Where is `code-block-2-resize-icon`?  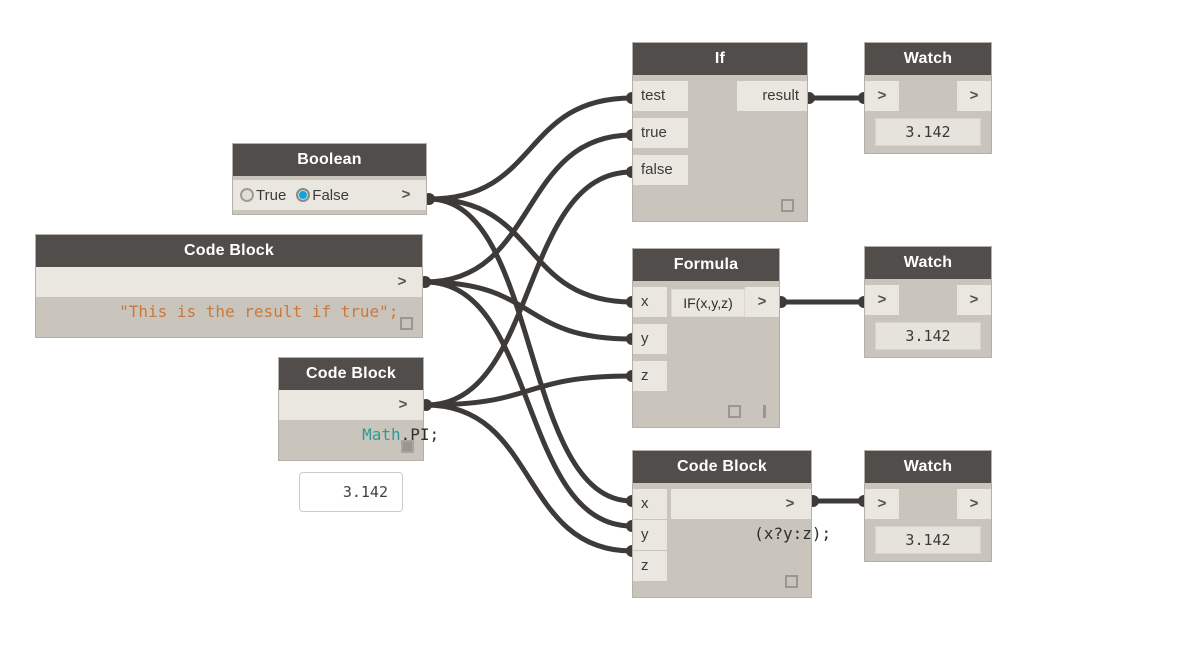
code-block-2-resize-icon is located at coordinates (407, 446).